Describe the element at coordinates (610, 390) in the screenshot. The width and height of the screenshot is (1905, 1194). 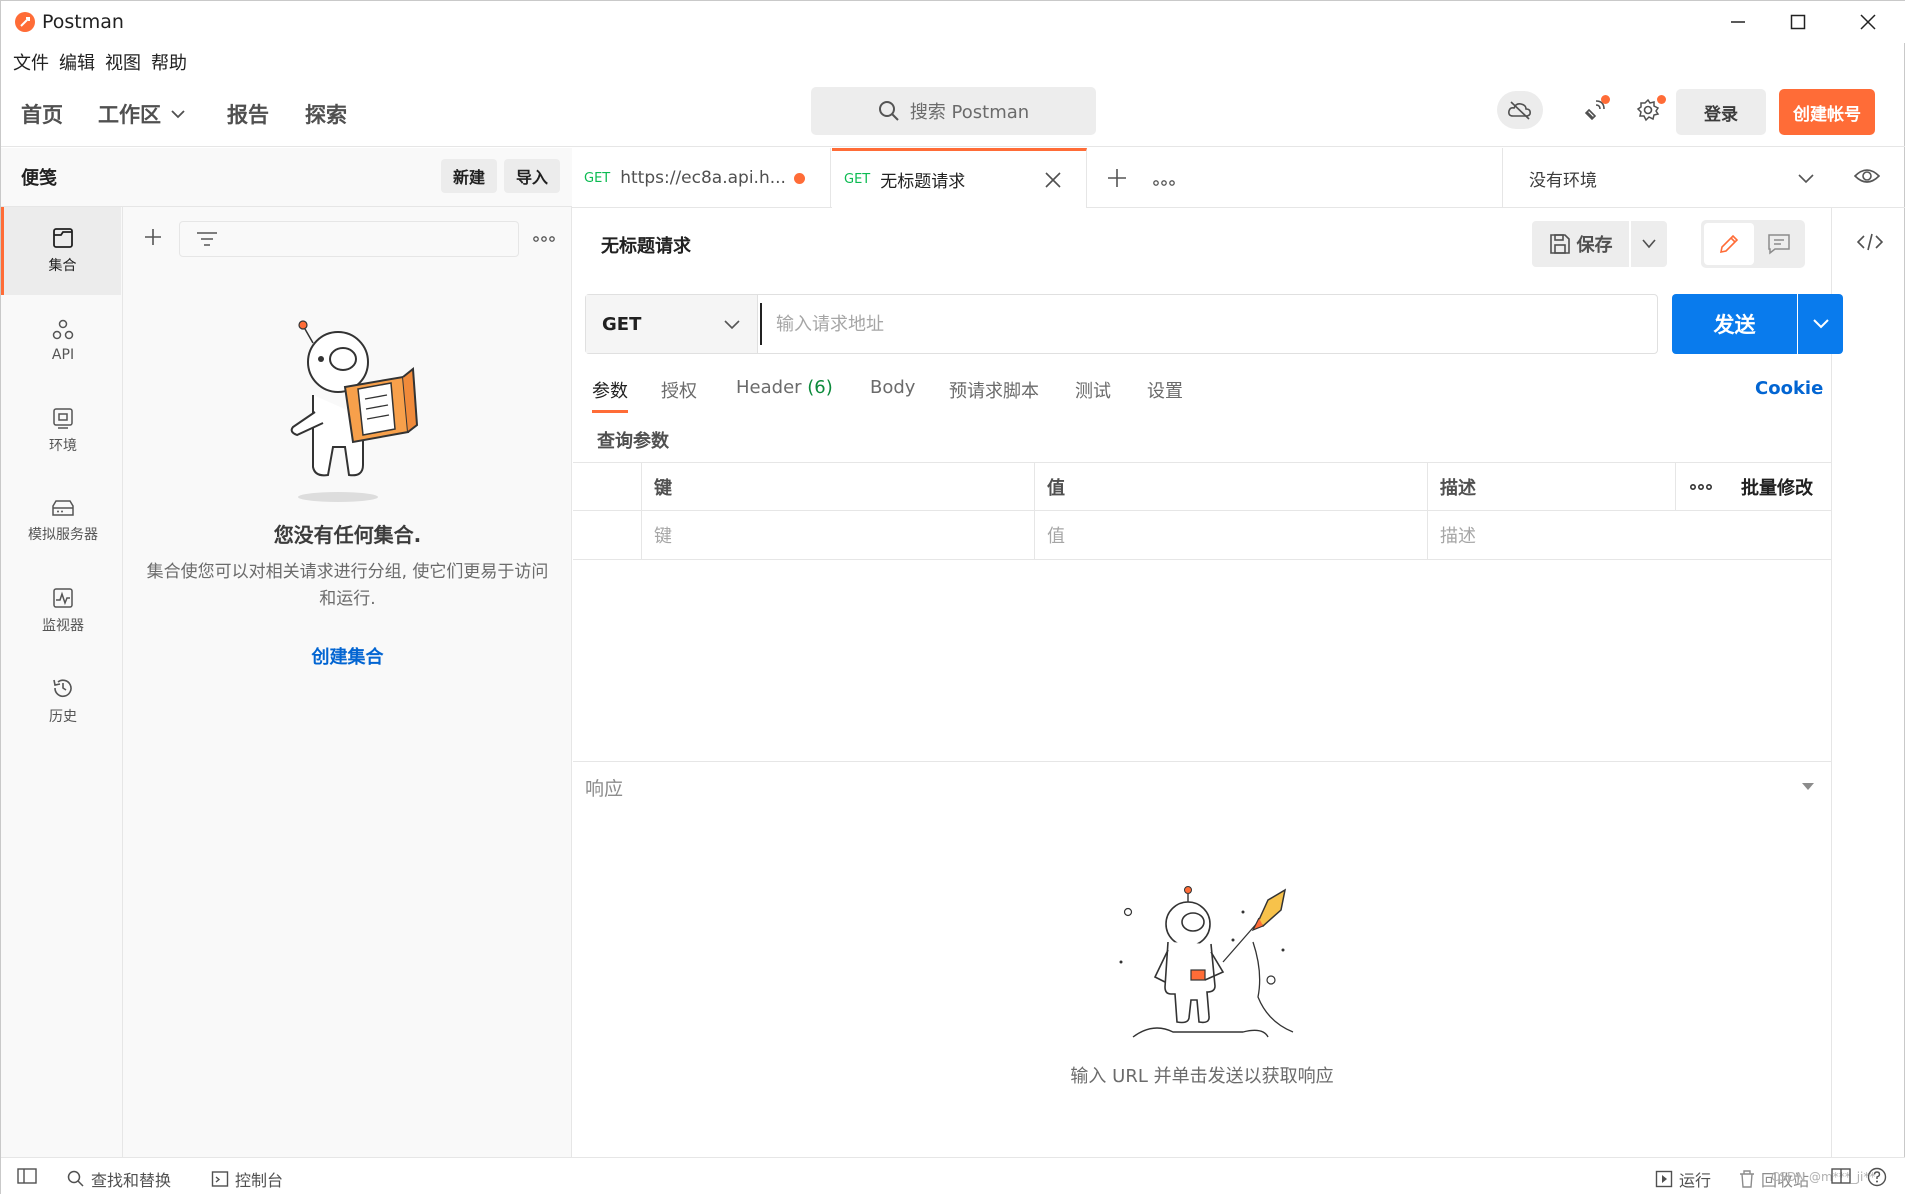
I see `tab-params: 参数` at that location.